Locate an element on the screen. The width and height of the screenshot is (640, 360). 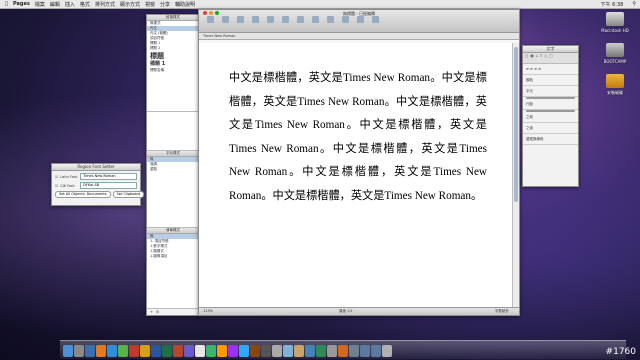
calendar-icon is located at coordinates (134, 351).